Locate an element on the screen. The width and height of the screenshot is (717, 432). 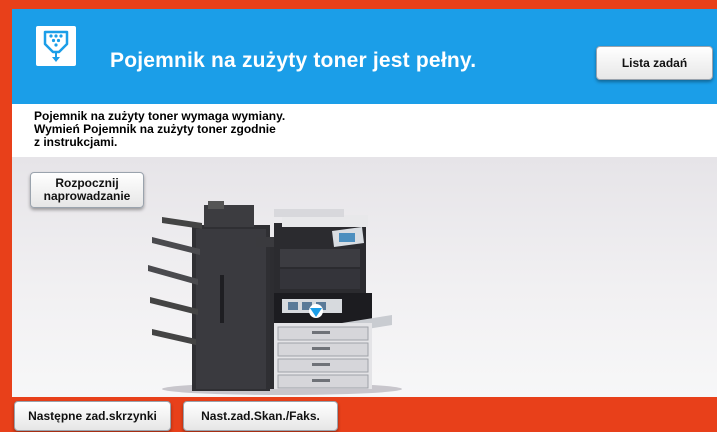
job-list-button: Lista zadań is located at coordinates (654, 63).